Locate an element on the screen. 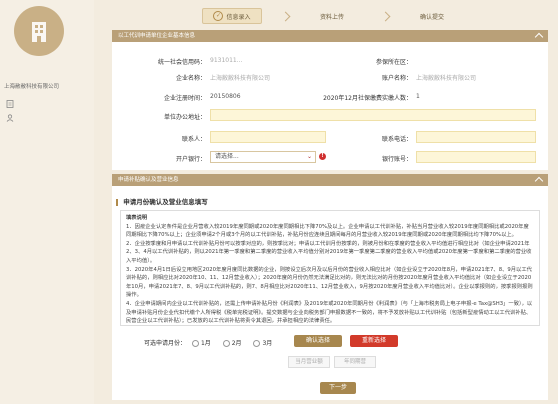 This screenshot has width=558, height=404. reg-time-value: 20150806 is located at coordinates (225, 96).